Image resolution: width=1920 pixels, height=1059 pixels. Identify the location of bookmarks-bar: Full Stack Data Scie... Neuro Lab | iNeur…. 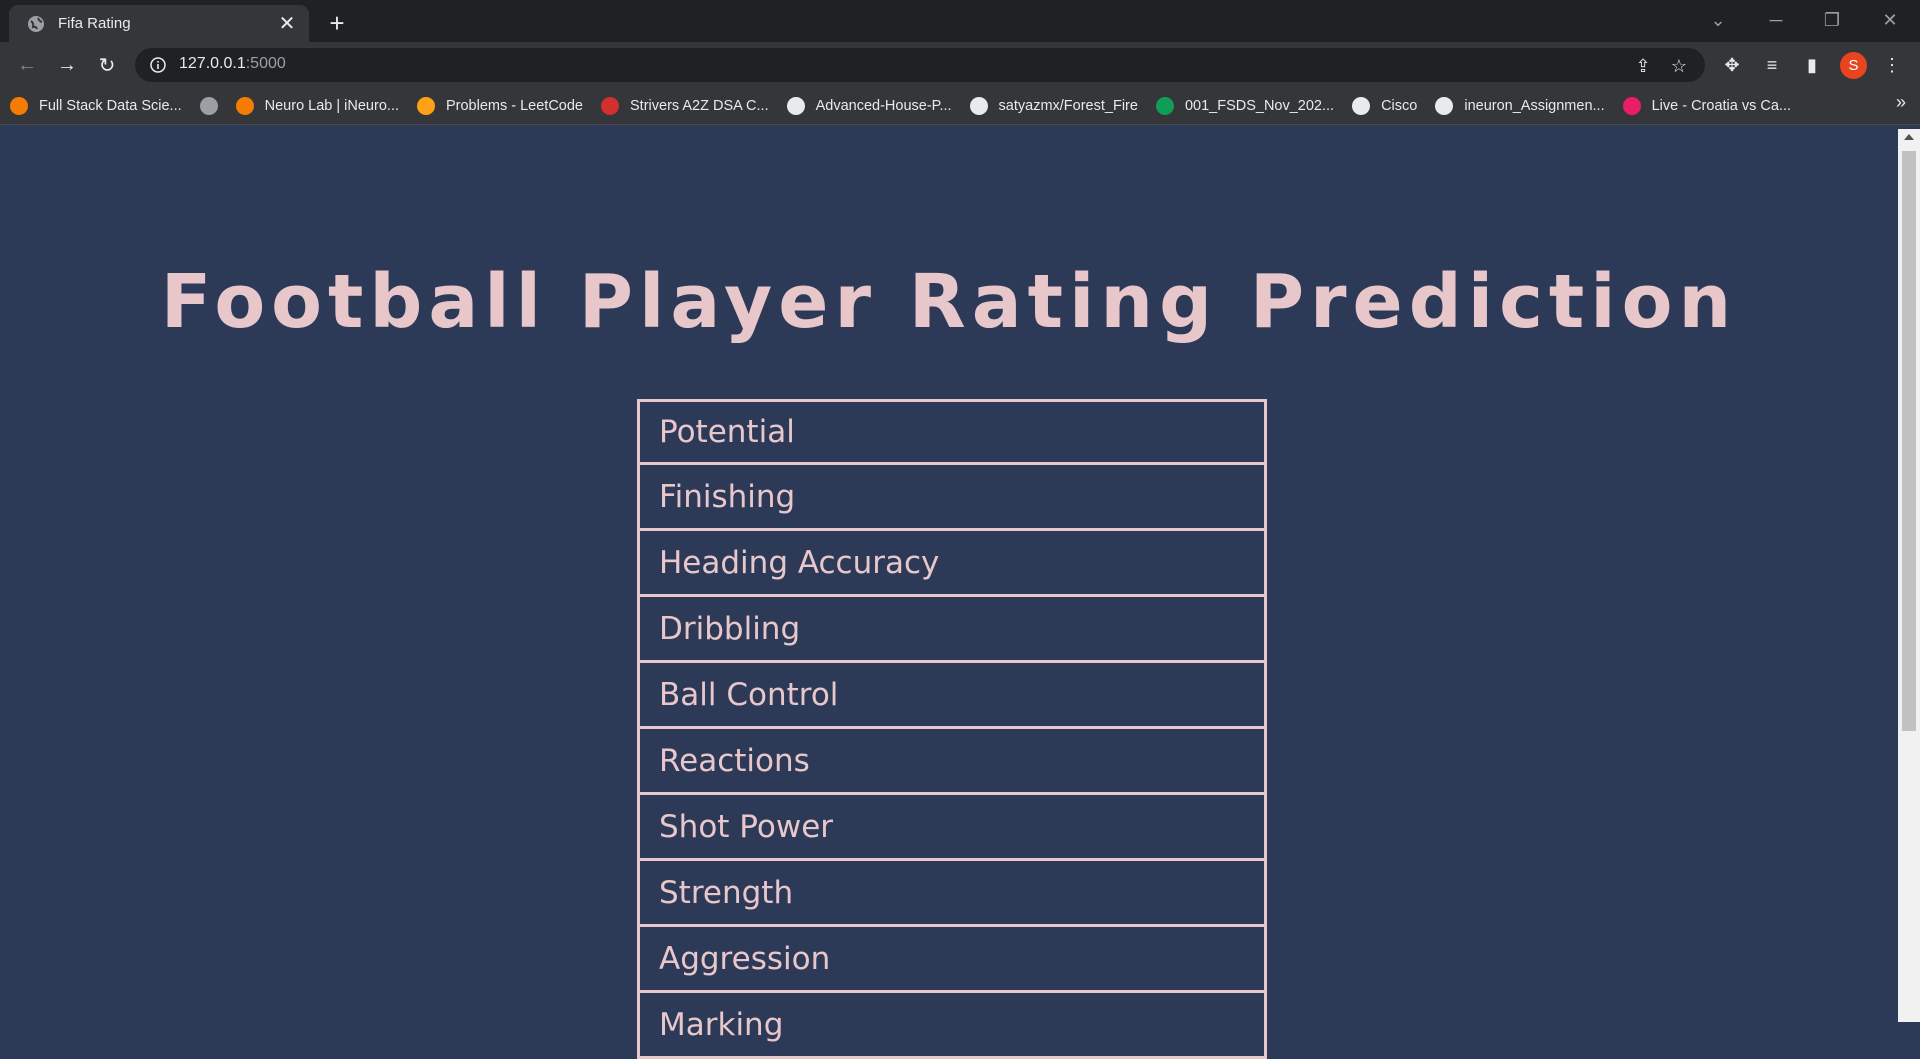
(960, 106).